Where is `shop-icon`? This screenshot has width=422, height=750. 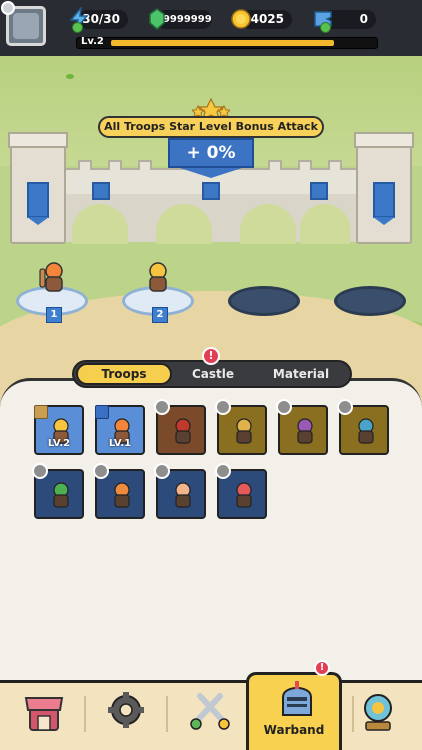 shop-icon is located at coordinates (44, 714).